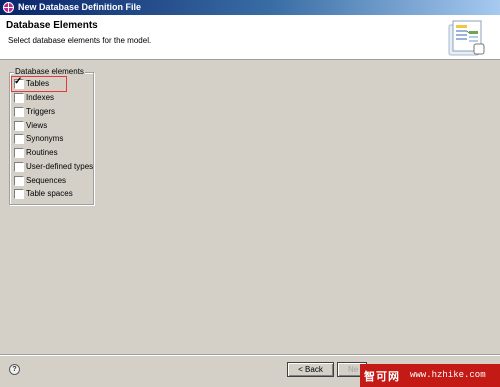  What do you see at coordinates (52, 25) in the screenshot?
I see `page-title: Database Elements` at bounding box center [52, 25].